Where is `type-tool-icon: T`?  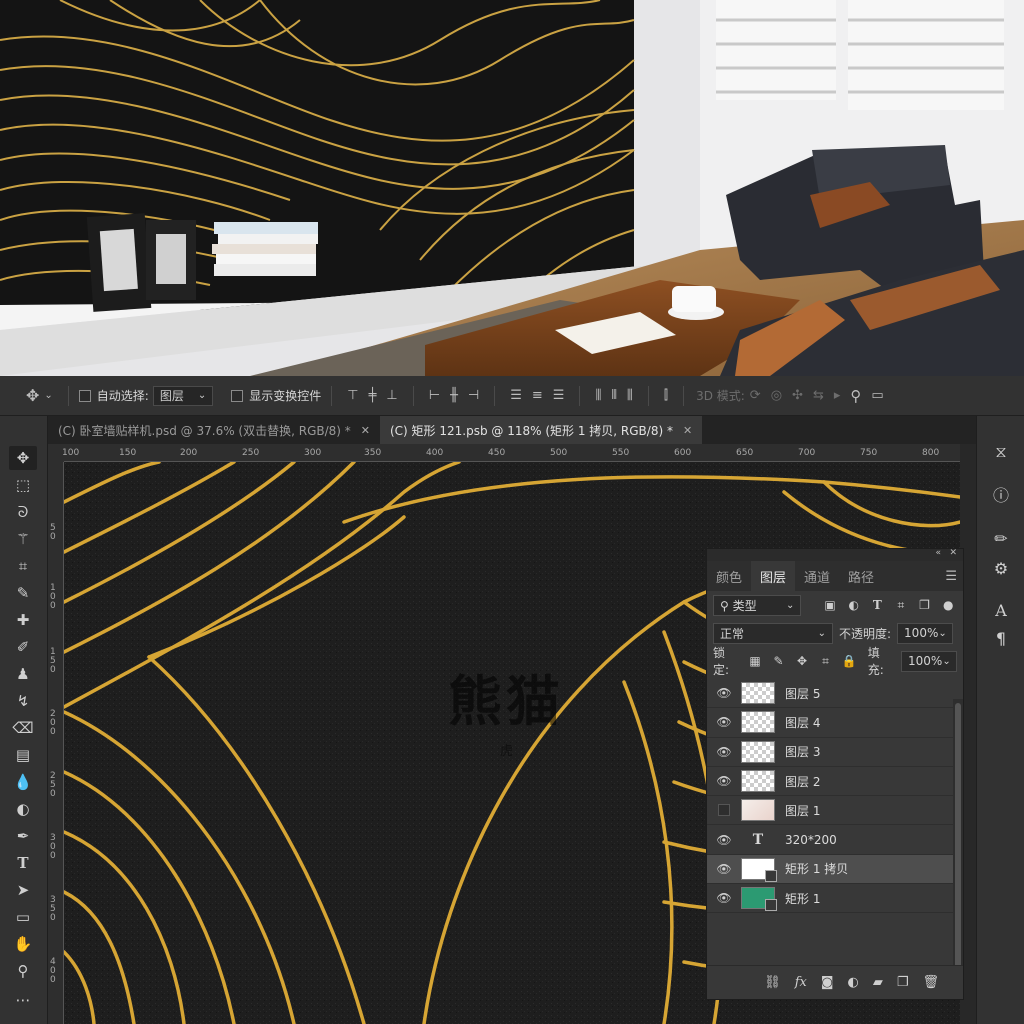
type-tool-icon: T is located at coordinates (23, 863).